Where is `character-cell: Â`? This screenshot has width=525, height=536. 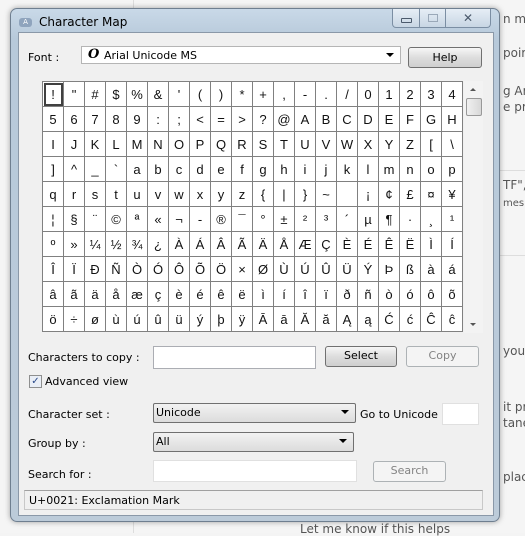
character-cell: Â is located at coordinates (221, 244).